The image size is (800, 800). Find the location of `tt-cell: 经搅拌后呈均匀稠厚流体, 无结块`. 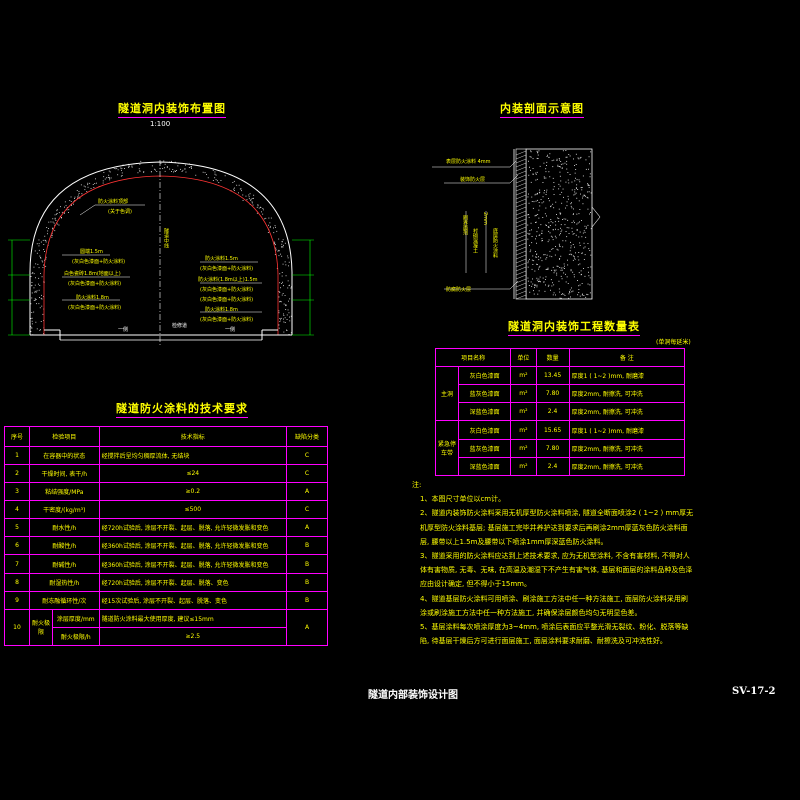

tt-cell: 经搅拌后呈均匀稠厚流体, 无结块 is located at coordinates (193, 455).